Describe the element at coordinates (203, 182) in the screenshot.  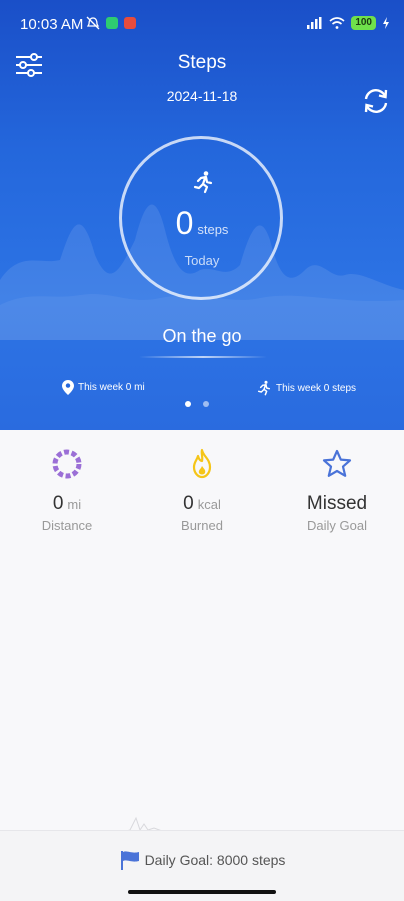
I see `runner-icon` at that location.